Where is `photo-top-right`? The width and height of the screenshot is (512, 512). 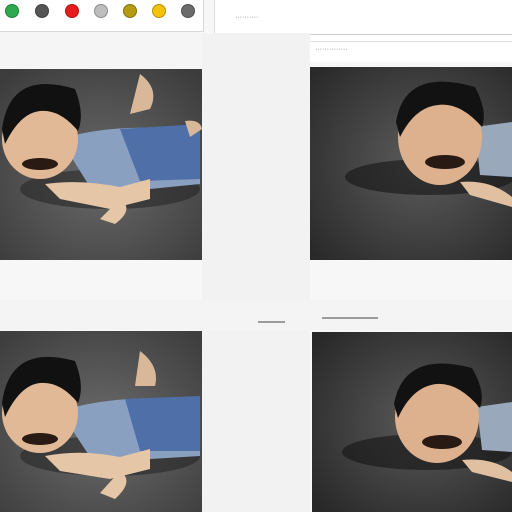
photo-top-right is located at coordinates (411, 163).